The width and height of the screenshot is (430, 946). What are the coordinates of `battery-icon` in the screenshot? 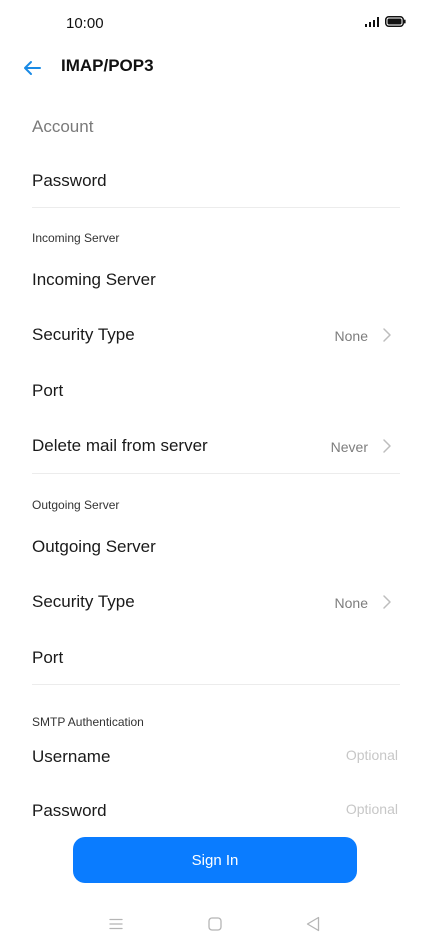 It's located at (395, 21).